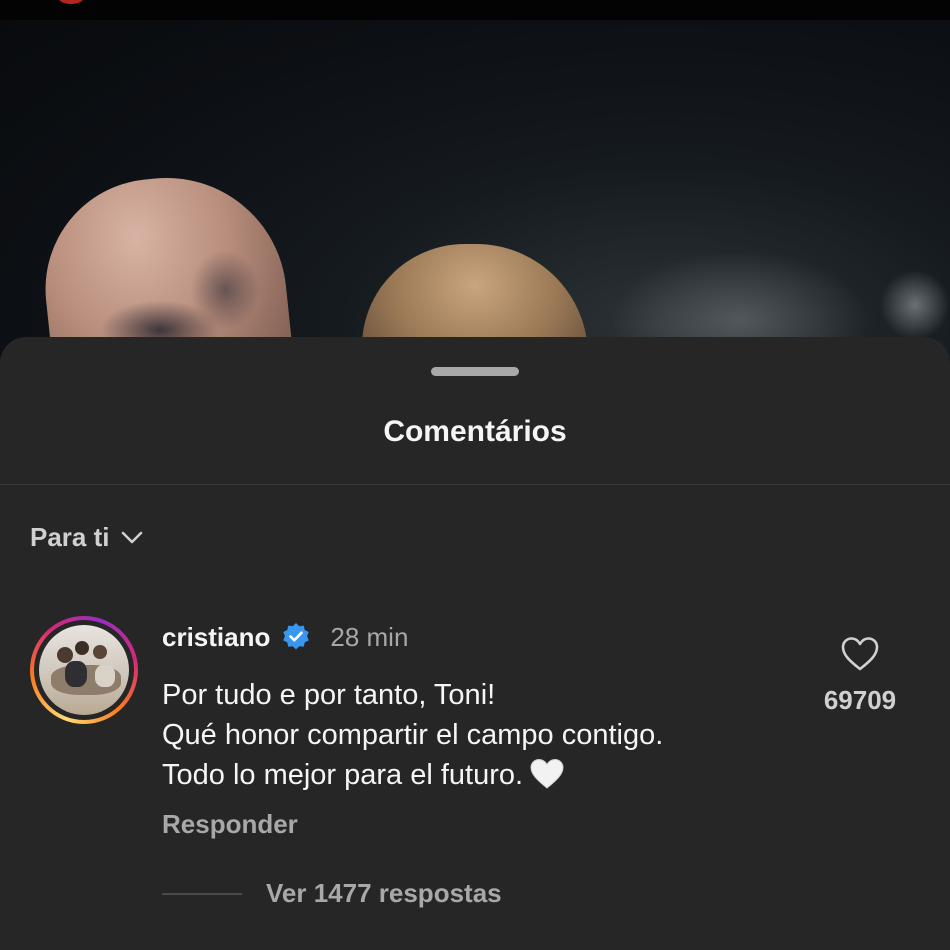  What do you see at coordinates (860, 700) in the screenshot?
I see `like-count: 69709` at bounding box center [860, 700].